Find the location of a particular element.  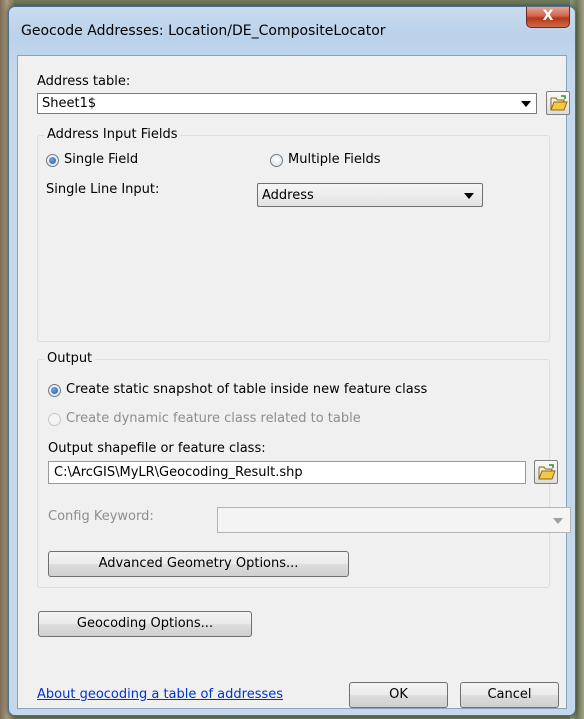

close-button: X is located at coordinates (548, 17).